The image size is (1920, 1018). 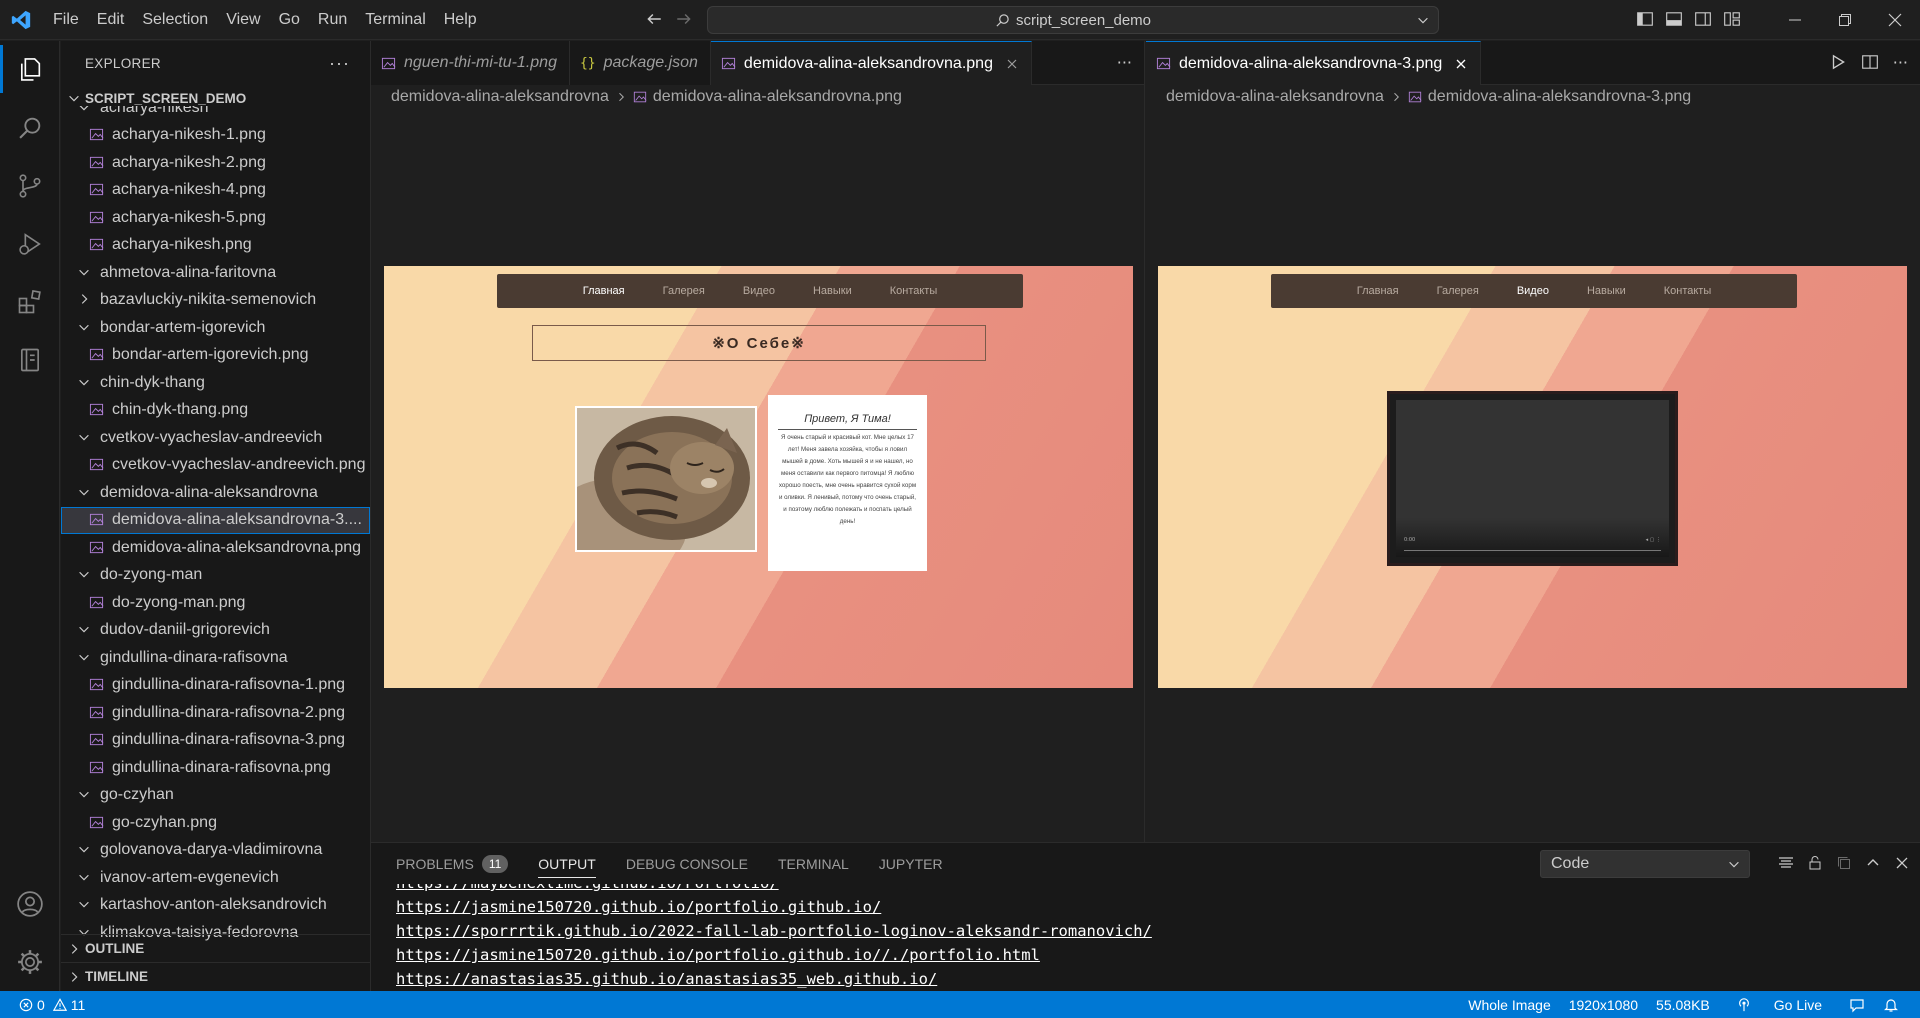 I want to click on file-tree-file: go-czyhan.png, so click(x=215, y=823).